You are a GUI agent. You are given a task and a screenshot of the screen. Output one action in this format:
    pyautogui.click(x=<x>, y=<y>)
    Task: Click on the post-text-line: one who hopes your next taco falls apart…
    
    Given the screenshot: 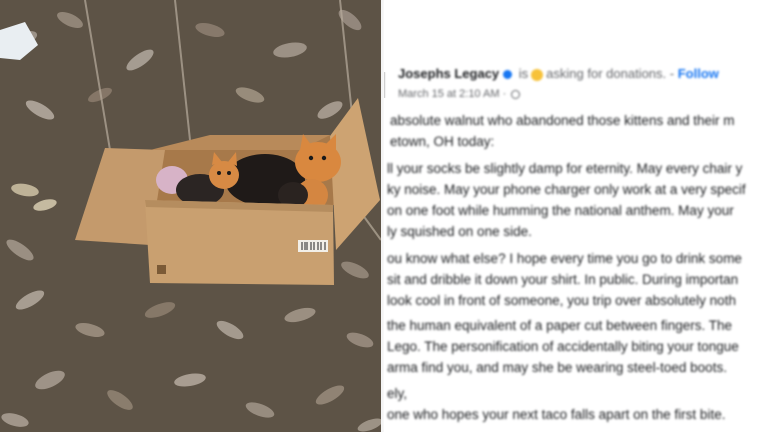 What is the action you would take?
    pyautogui.click(x=556, y=414)
    